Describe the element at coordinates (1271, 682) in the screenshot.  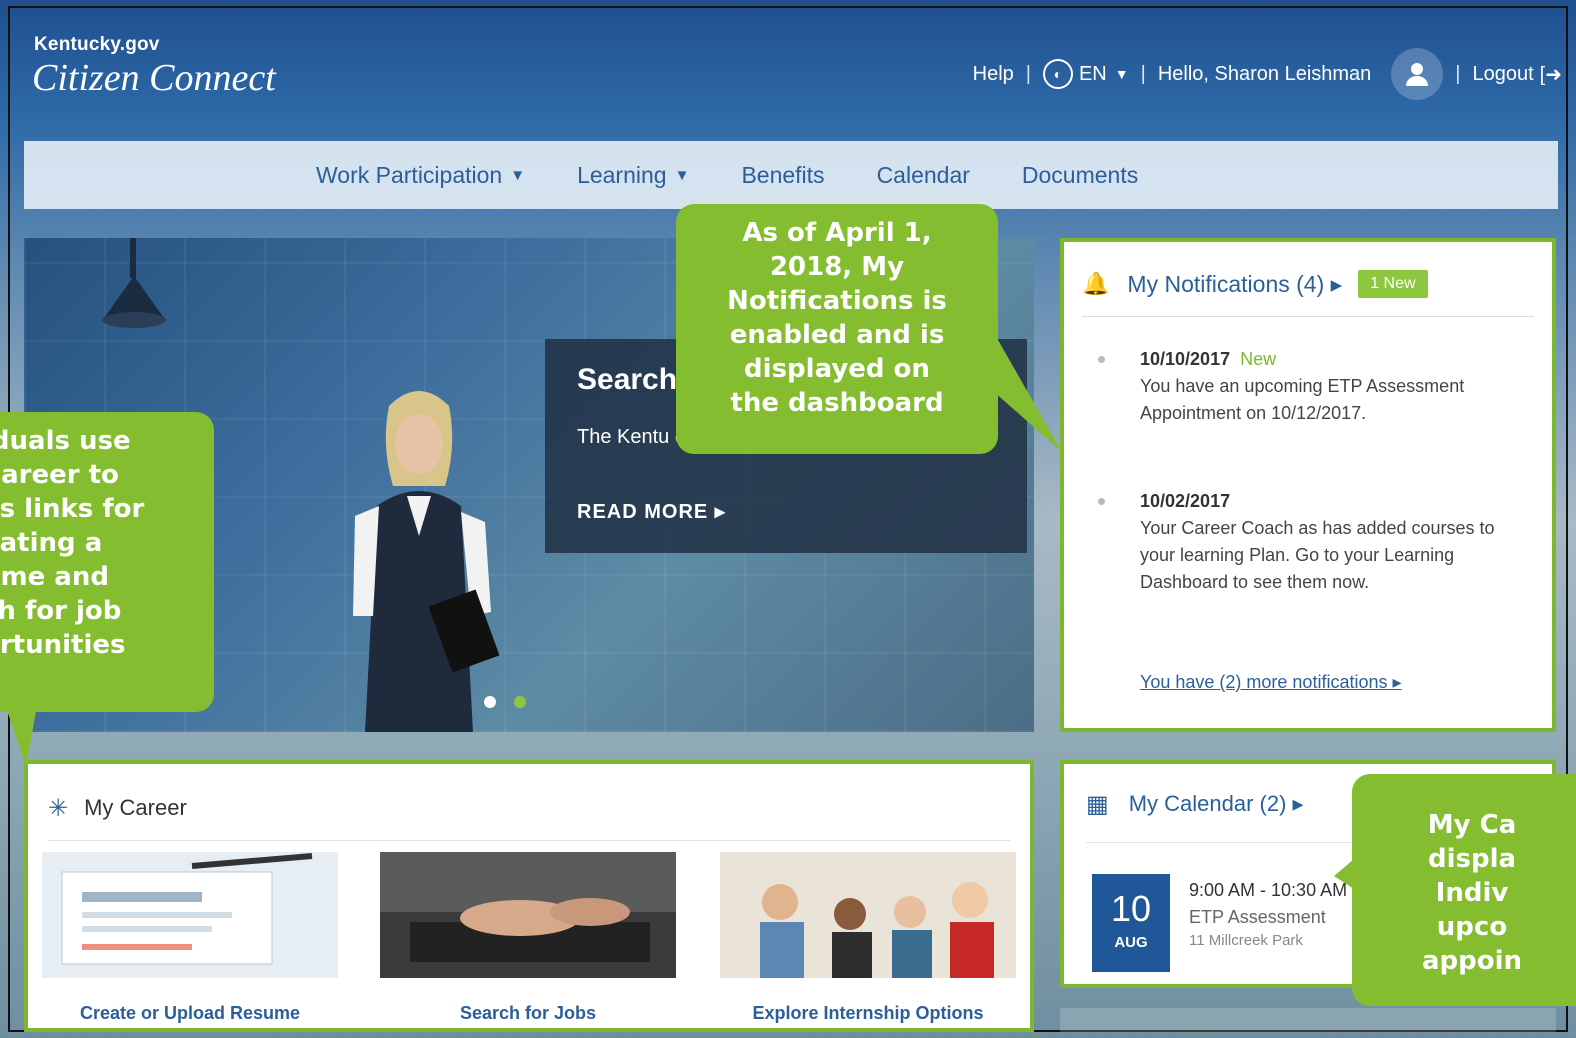
I see `more-notifications-link: You have (2) more notifications ▸` at that location.